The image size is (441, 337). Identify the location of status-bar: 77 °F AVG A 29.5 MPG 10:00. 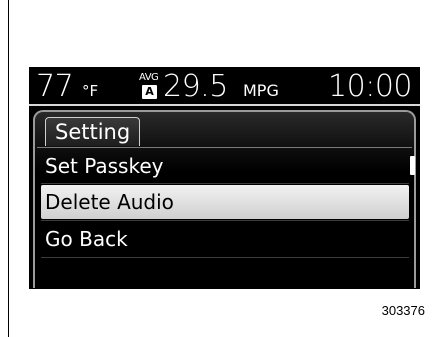
(224, 87).